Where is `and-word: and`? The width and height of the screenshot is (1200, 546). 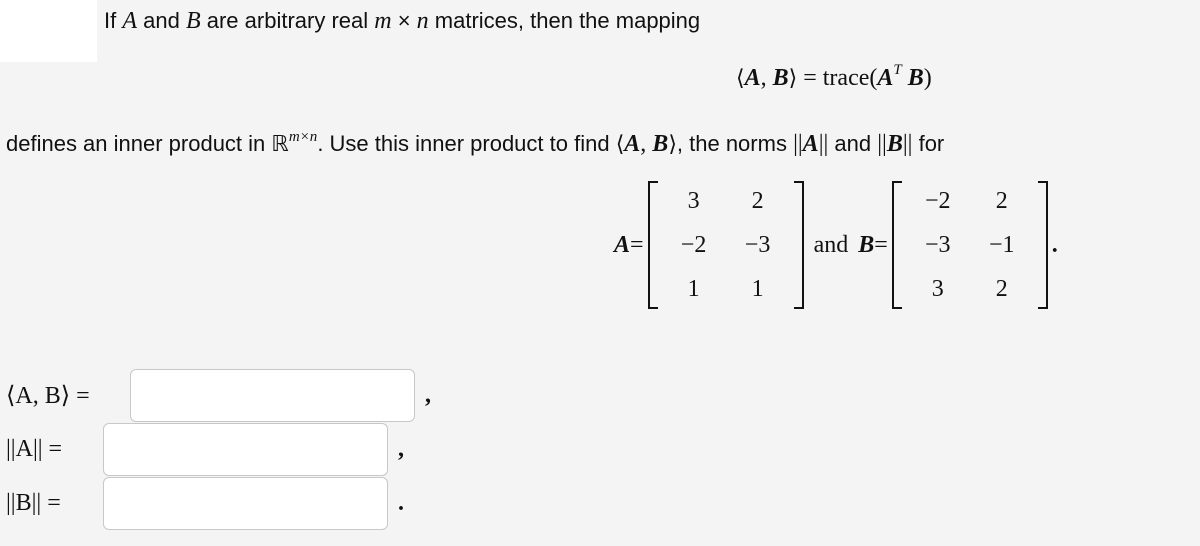 and-word: and is located at coordinates (831, 244).